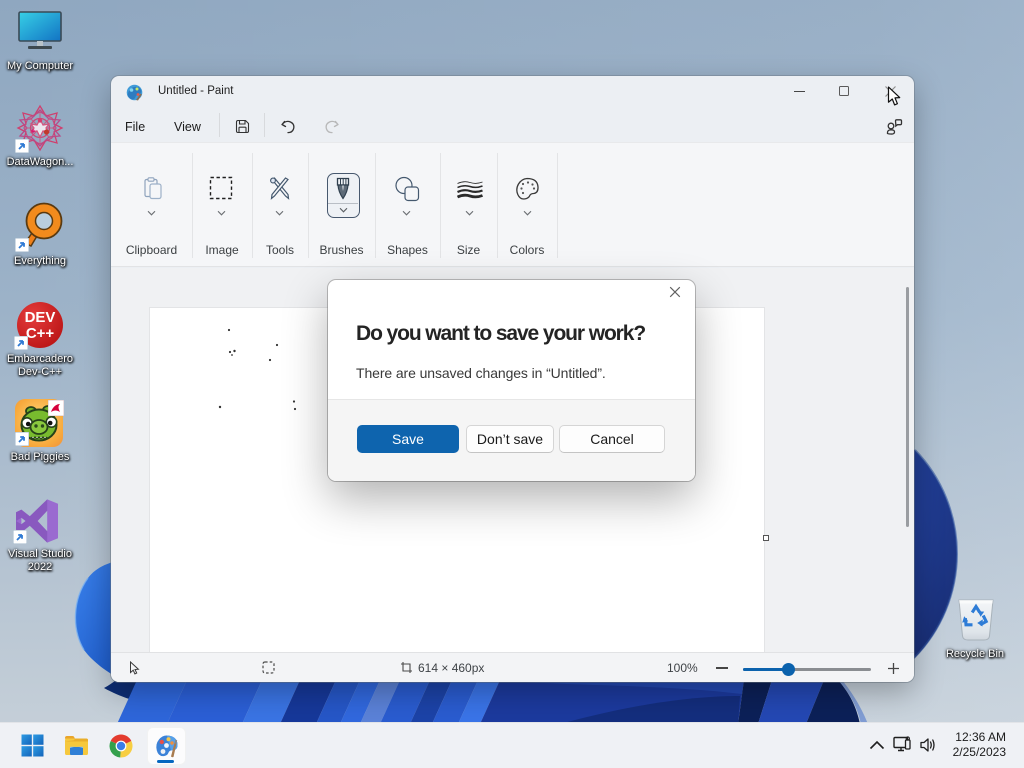 This screenshot has width=1024, height=768. Describe the element at coordinates (40, 333) in the screenshot. I see `svg-text: C++` at that location.